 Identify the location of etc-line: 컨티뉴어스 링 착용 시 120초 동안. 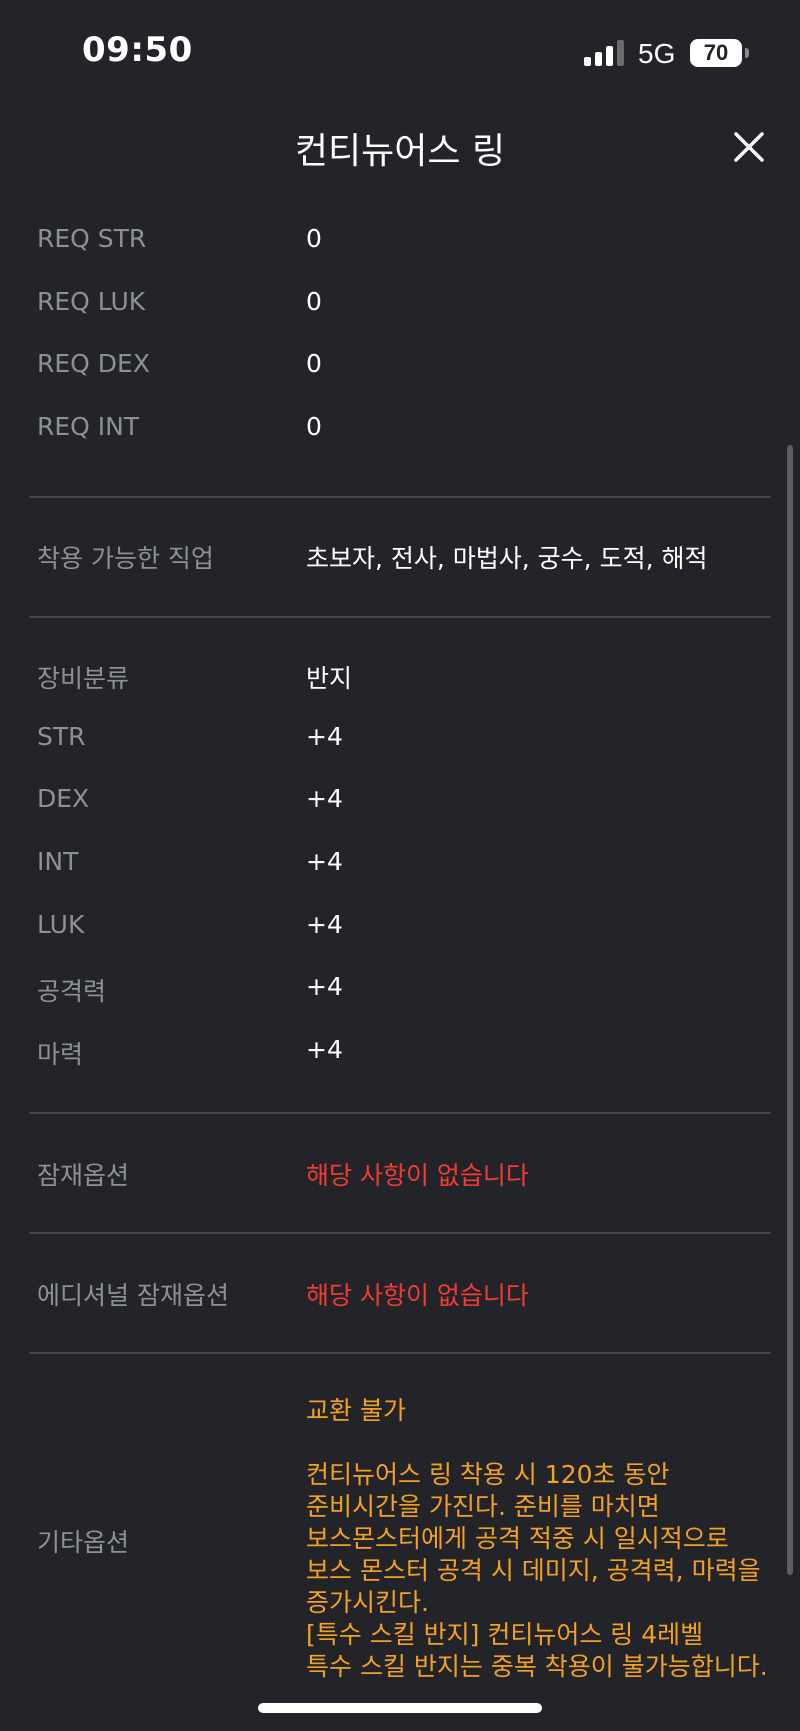
(488, 1474).